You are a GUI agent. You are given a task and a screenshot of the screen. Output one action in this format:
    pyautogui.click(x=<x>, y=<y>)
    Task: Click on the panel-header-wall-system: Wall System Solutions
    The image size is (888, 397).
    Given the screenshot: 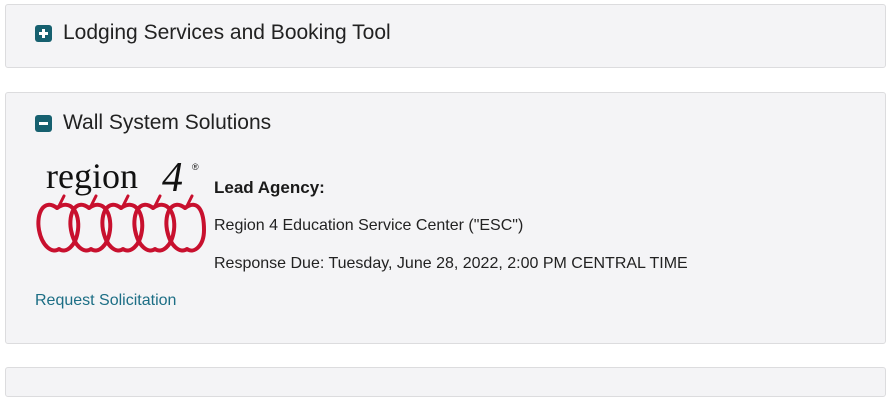 What is the action you would take?
    pyautogui.click(x=153, y=123)
    